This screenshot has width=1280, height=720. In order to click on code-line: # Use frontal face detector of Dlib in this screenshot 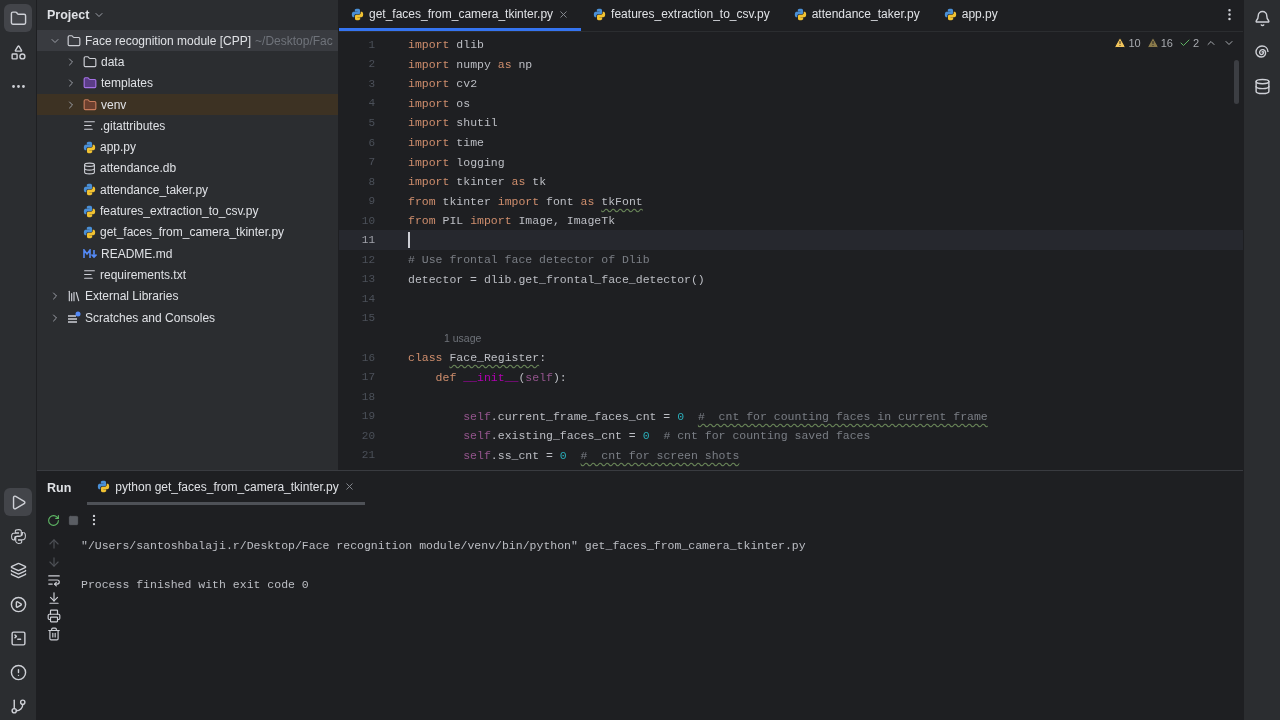, I will do `click(529, 260)`.